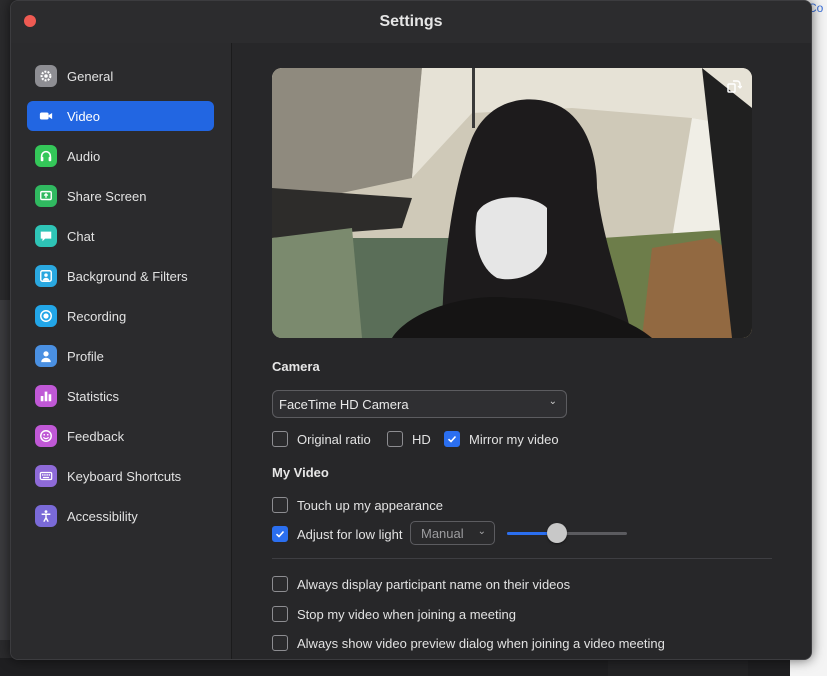 The image size is (827, 676). I want to click on camera-section-label: Camera, so click(296, 366).